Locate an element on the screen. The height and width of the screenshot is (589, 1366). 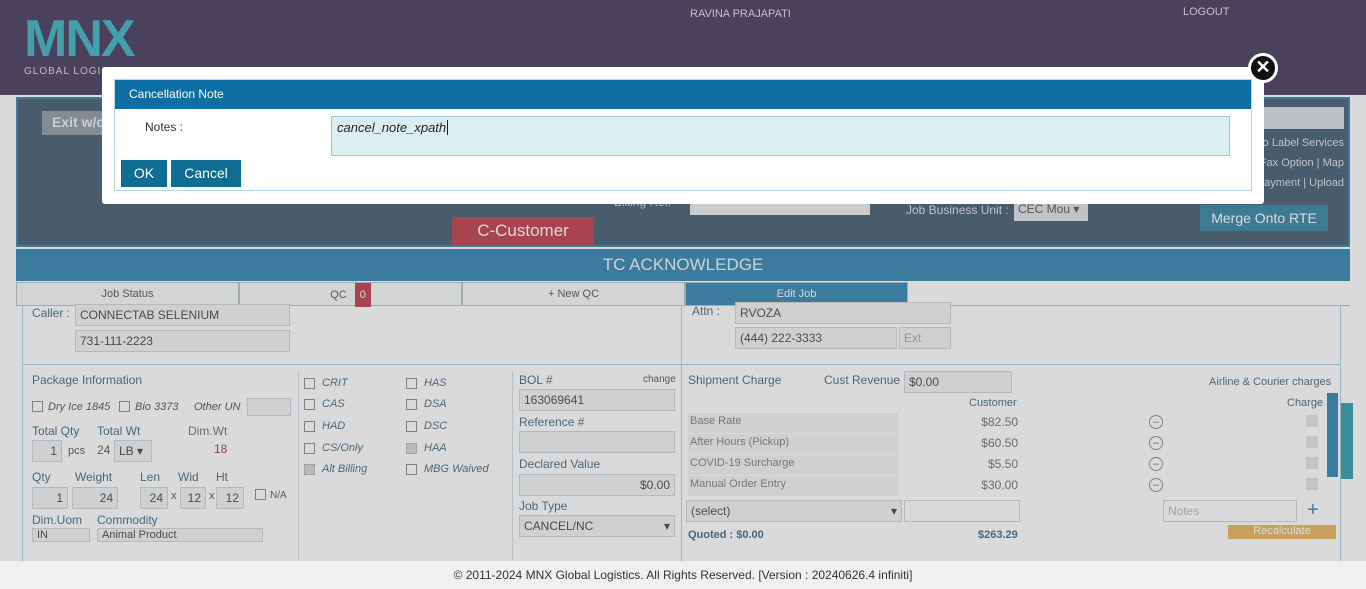
close-icon: ✕ is located at coordinates (1263, 68).